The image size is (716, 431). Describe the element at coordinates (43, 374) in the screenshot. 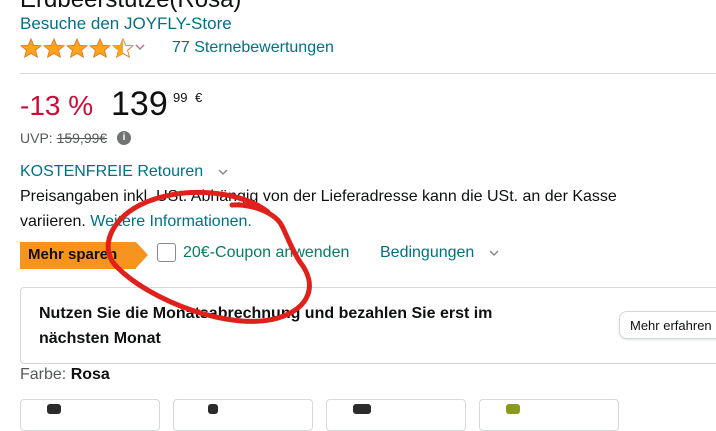

I see `color-label: Farbe:` at that location.